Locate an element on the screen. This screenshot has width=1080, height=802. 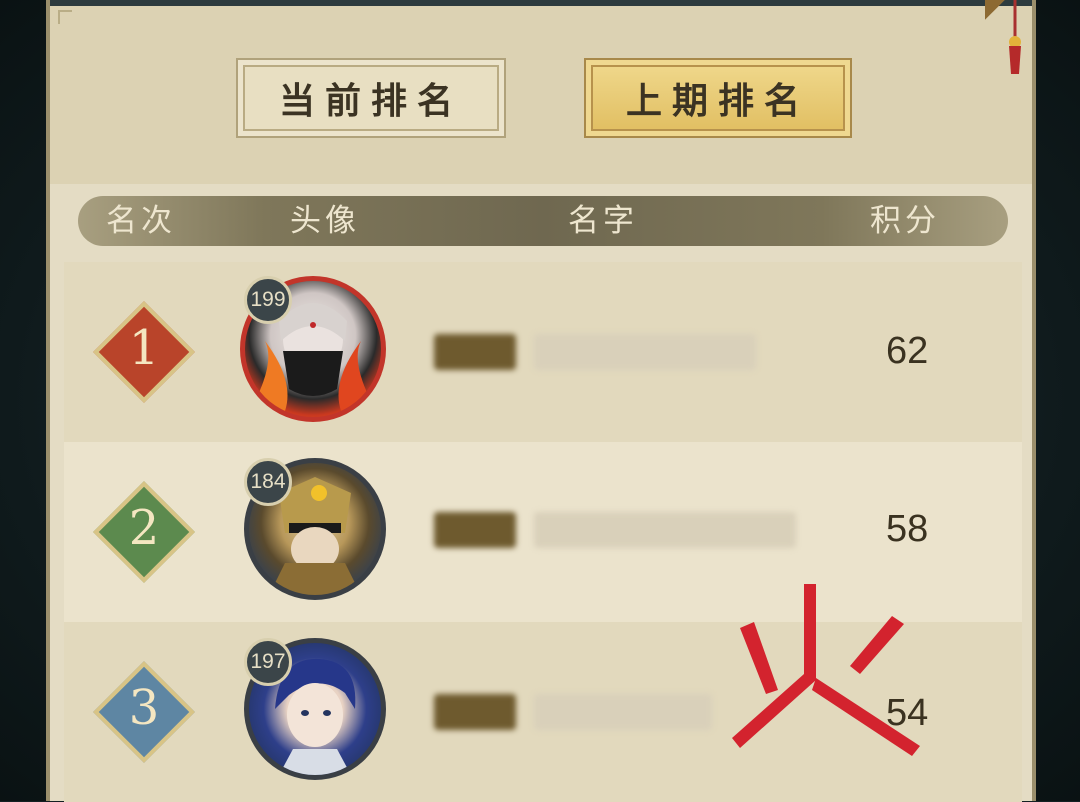
panel-top-strip is located at coordinates (541, 3).